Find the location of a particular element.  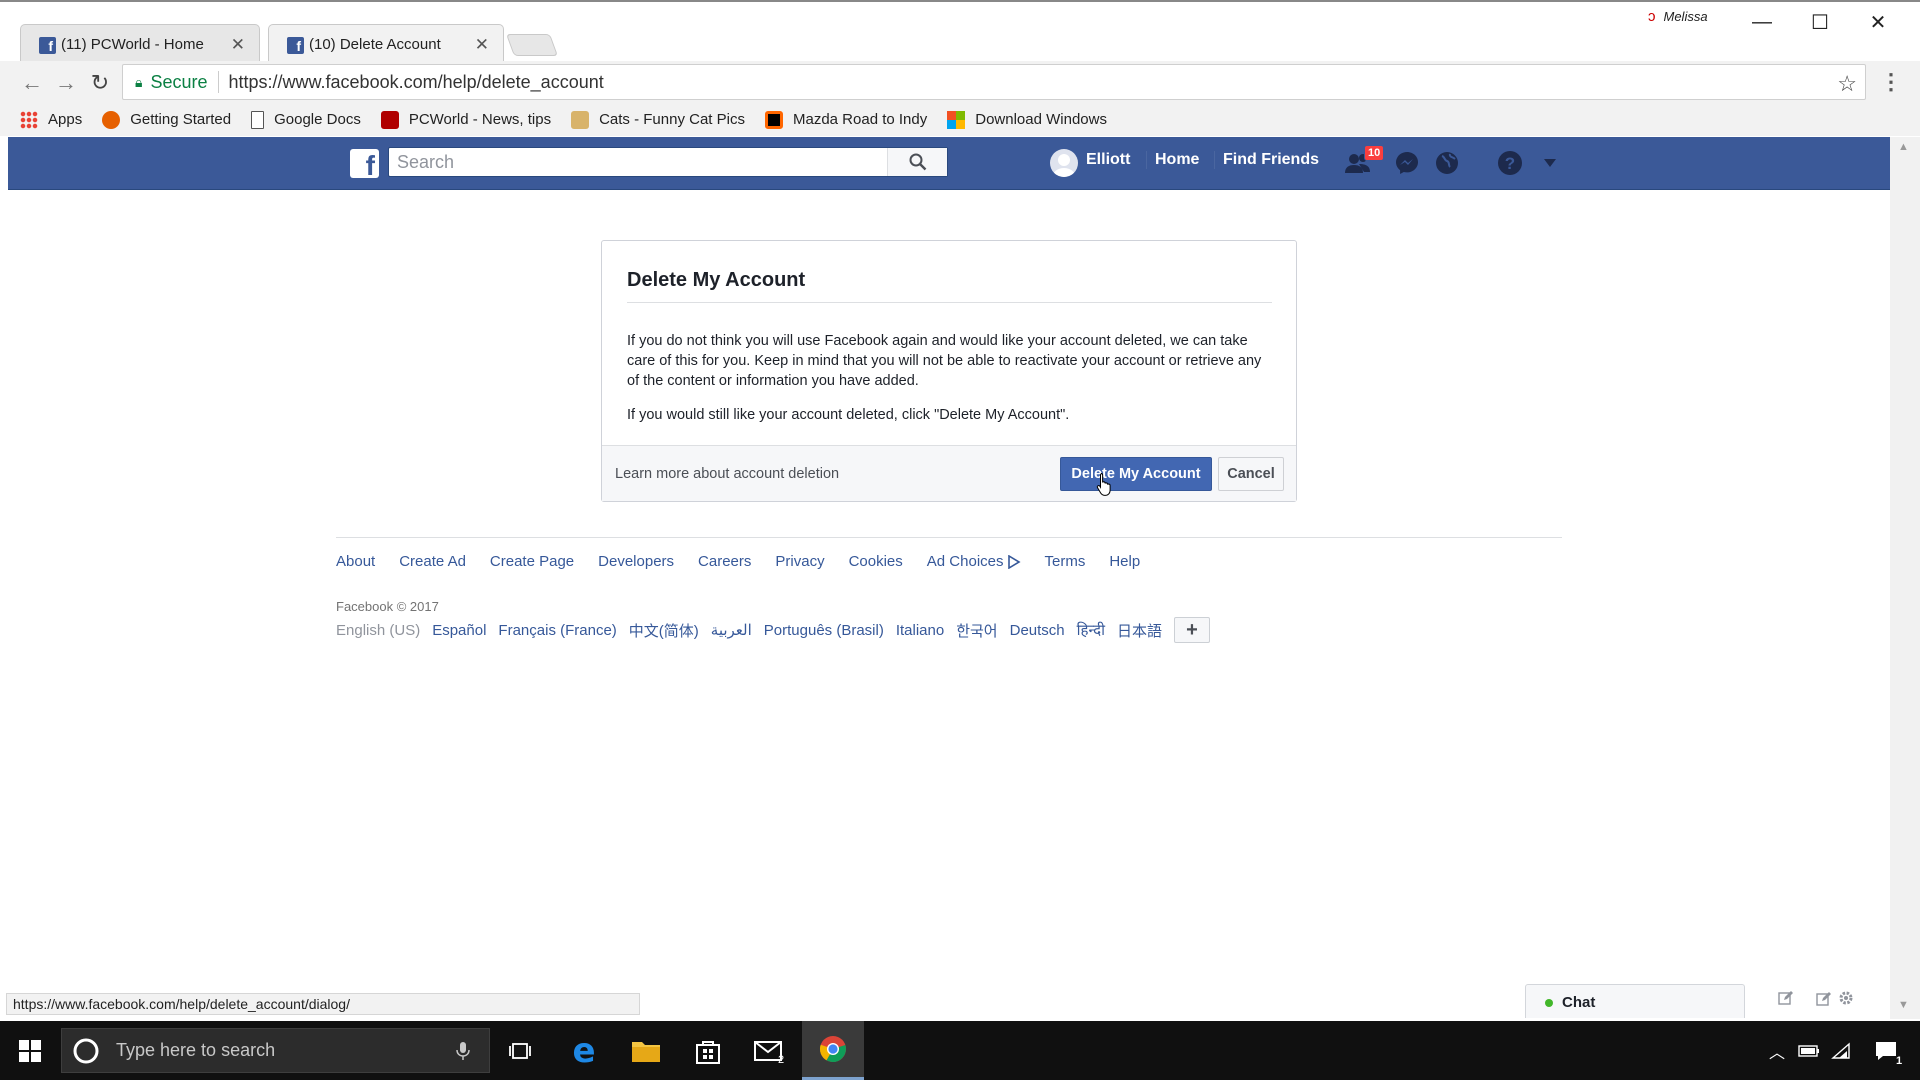

mazda-icon is located at coordinates (773, 119).